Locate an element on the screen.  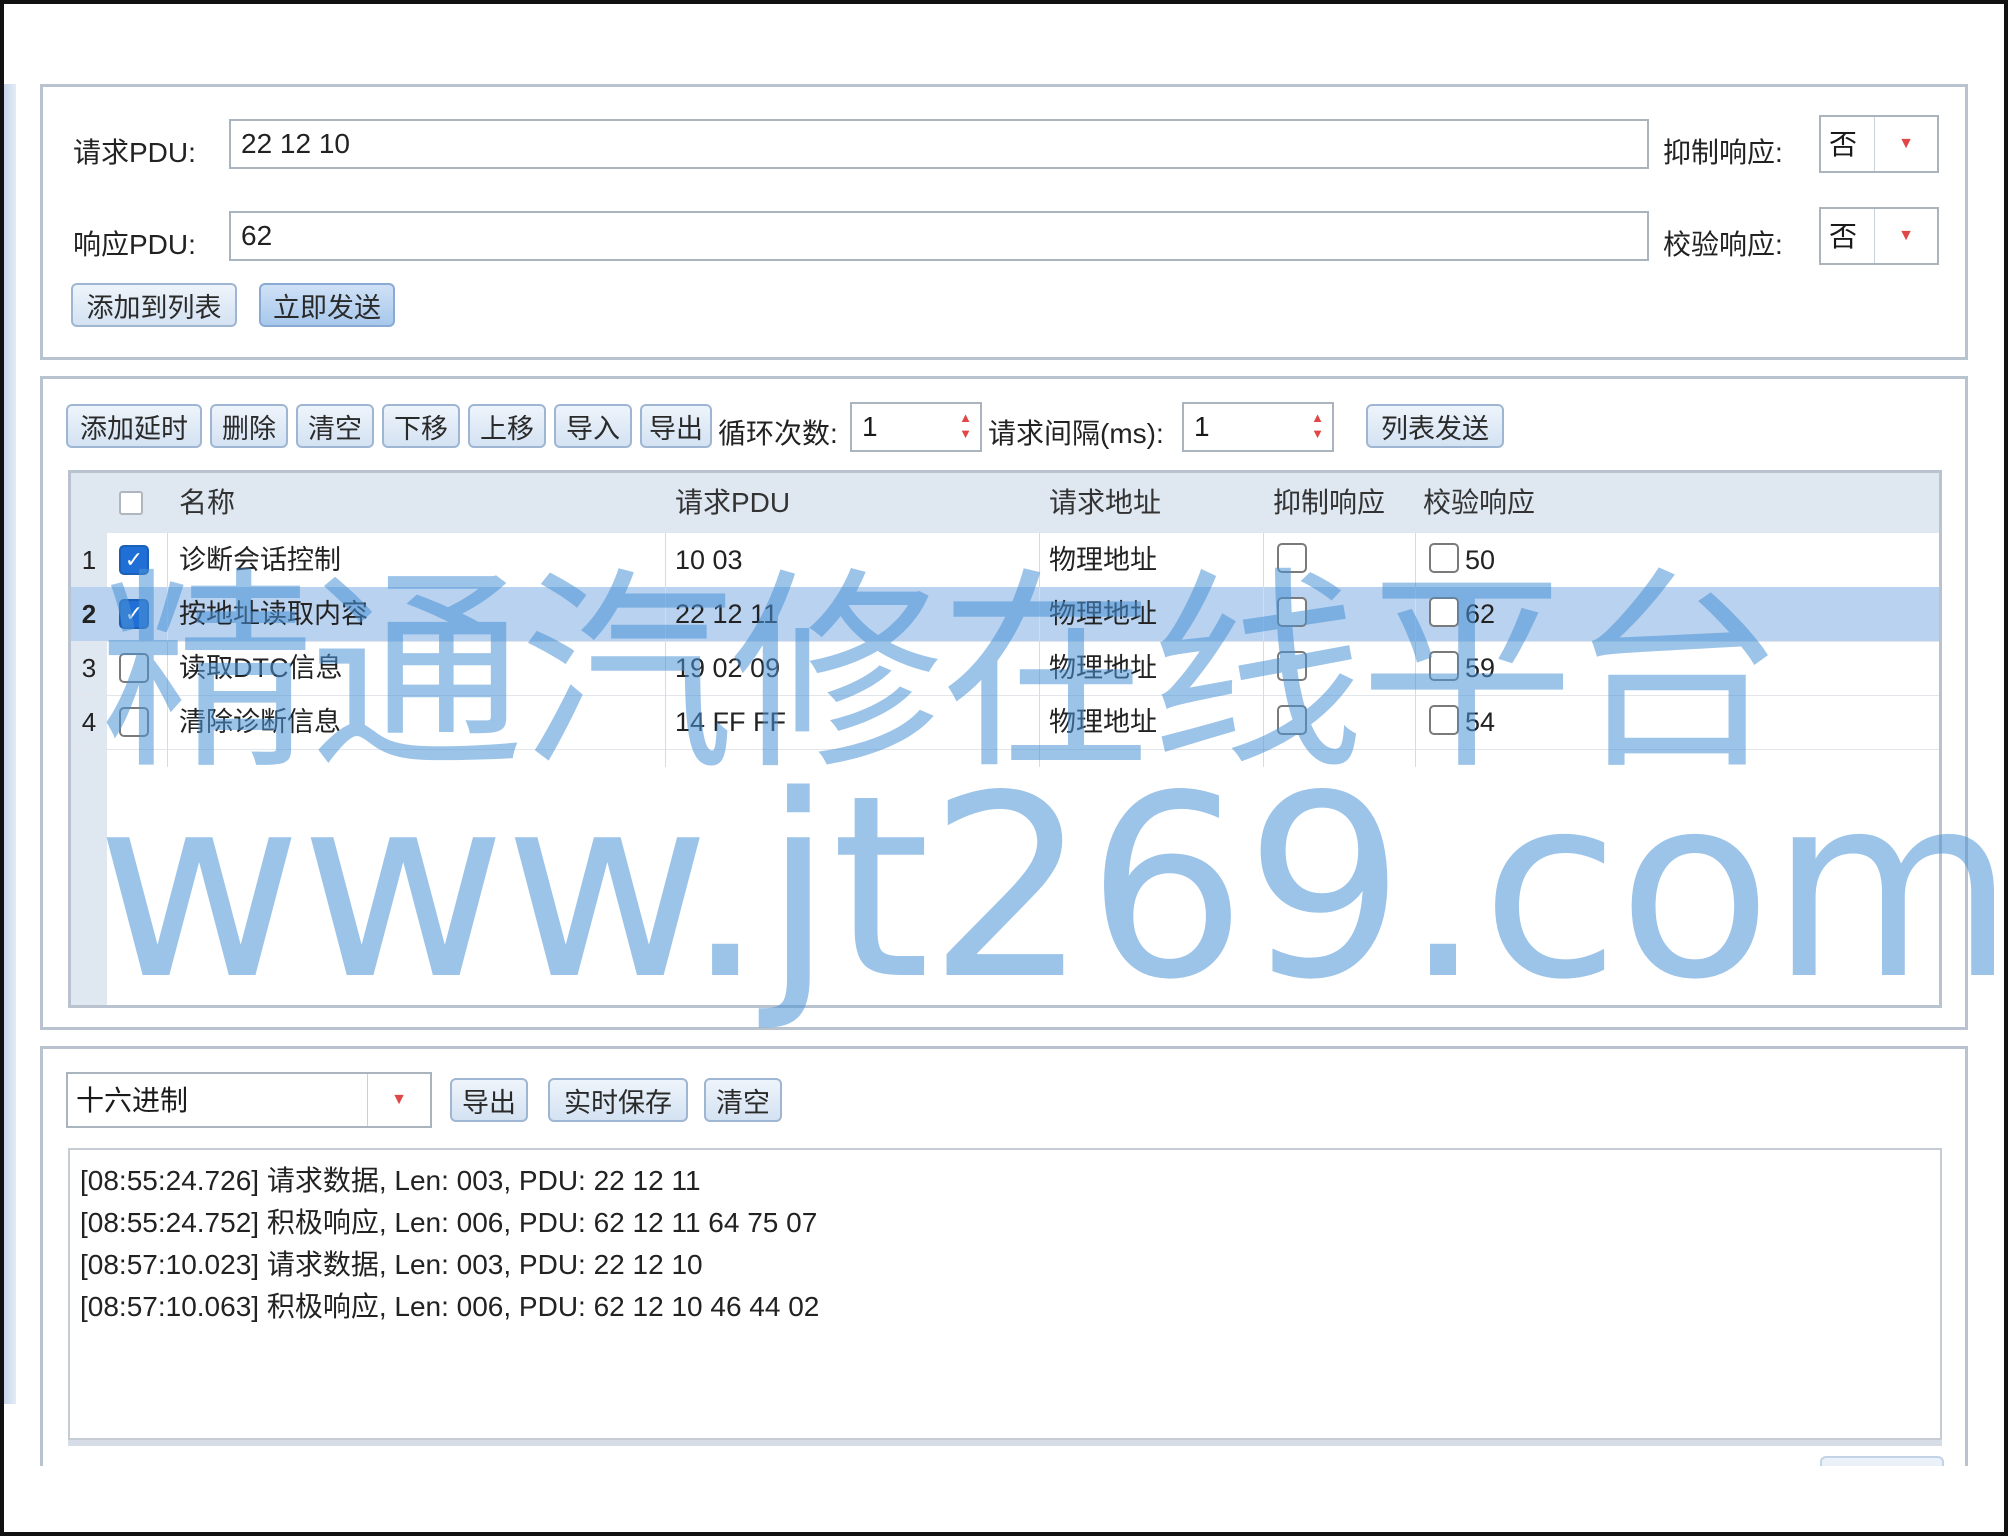
row-verify-value: 59 is located at coordinates (1480, 668).